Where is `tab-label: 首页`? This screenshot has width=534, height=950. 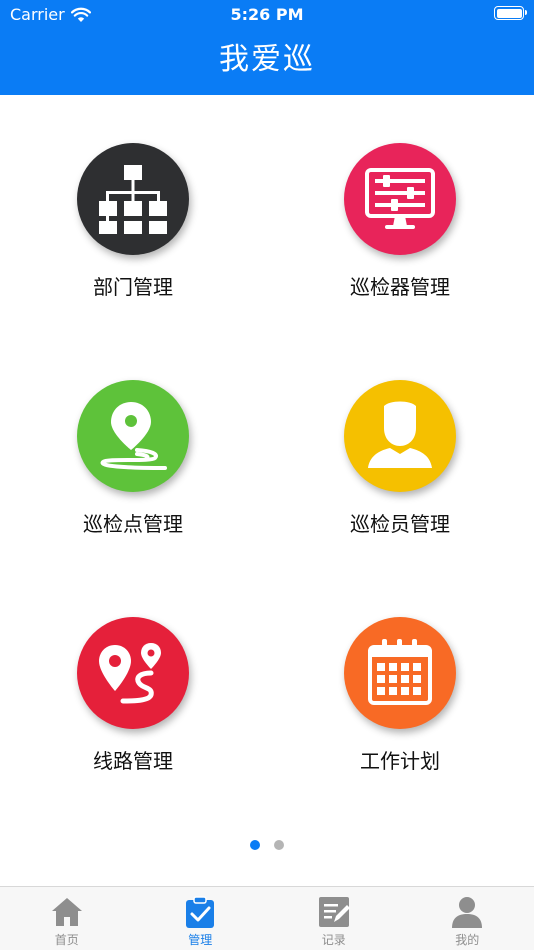
tab-label: 首页 is located at coordinates (66, 940).